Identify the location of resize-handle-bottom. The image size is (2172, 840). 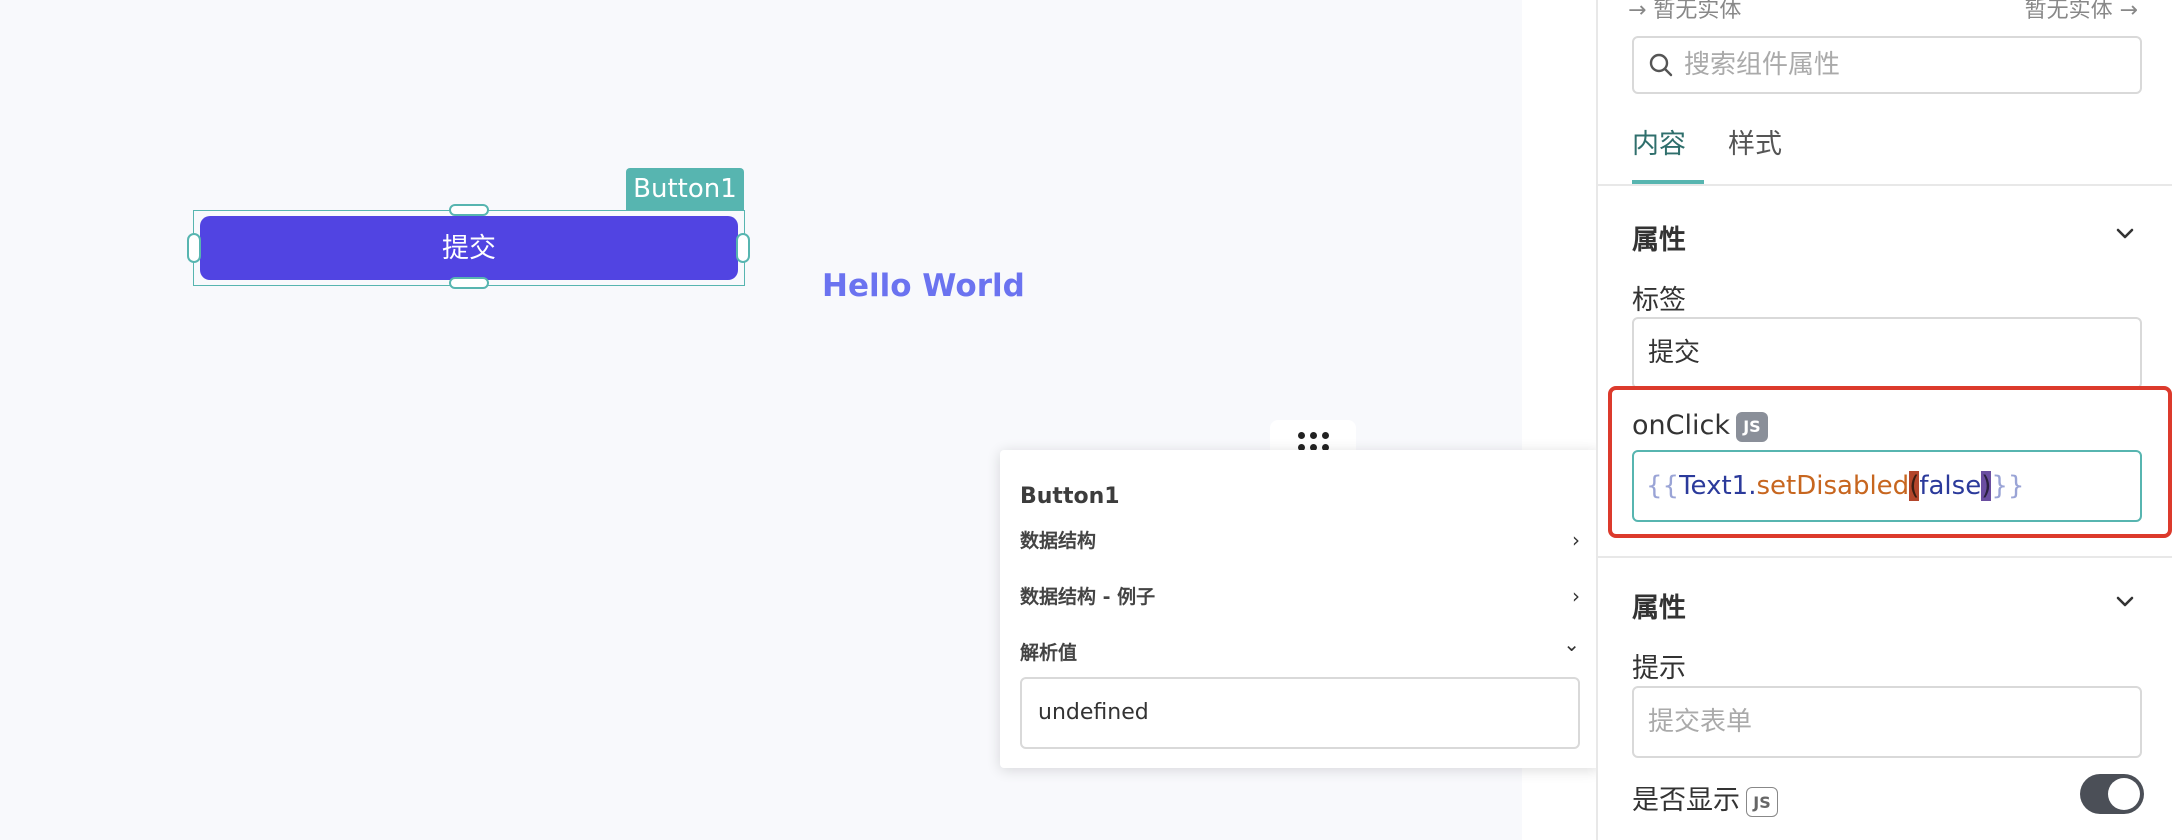
(469, 283).